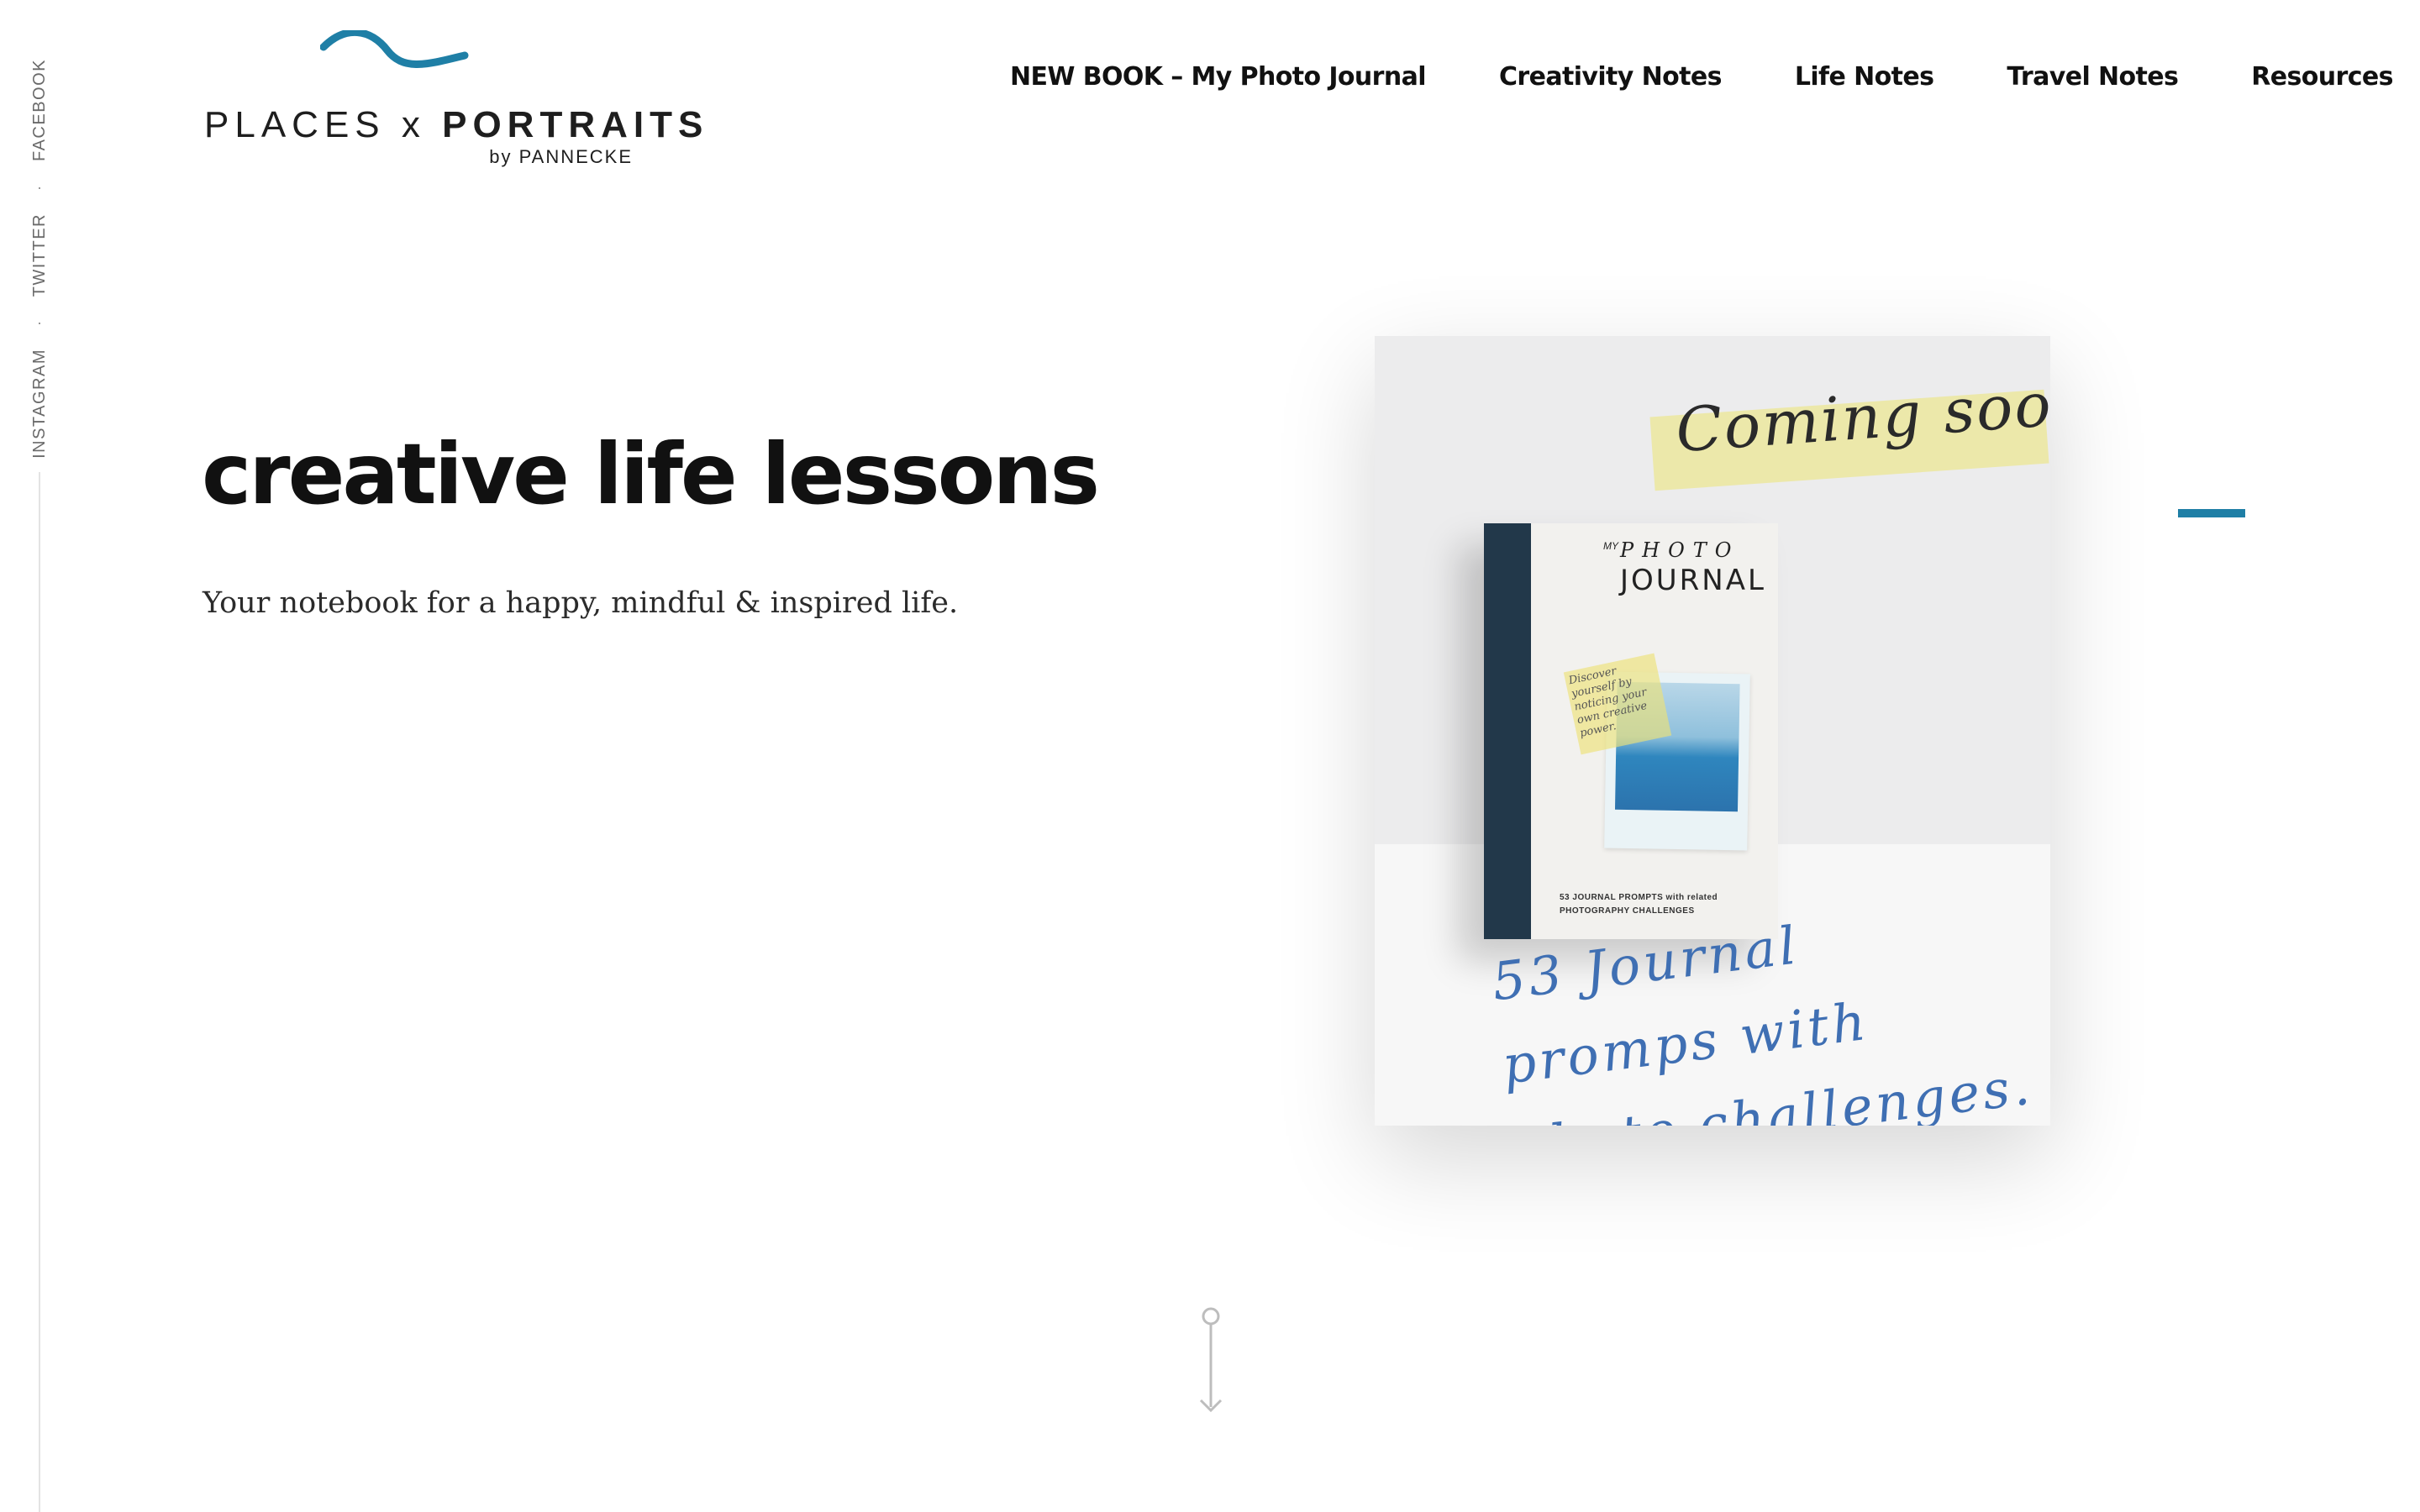  What do you see at coordinates (1693, 580) in the screenshot?
I see `book-title-journal: JOURNAL` at bounding box center [1693, 580].